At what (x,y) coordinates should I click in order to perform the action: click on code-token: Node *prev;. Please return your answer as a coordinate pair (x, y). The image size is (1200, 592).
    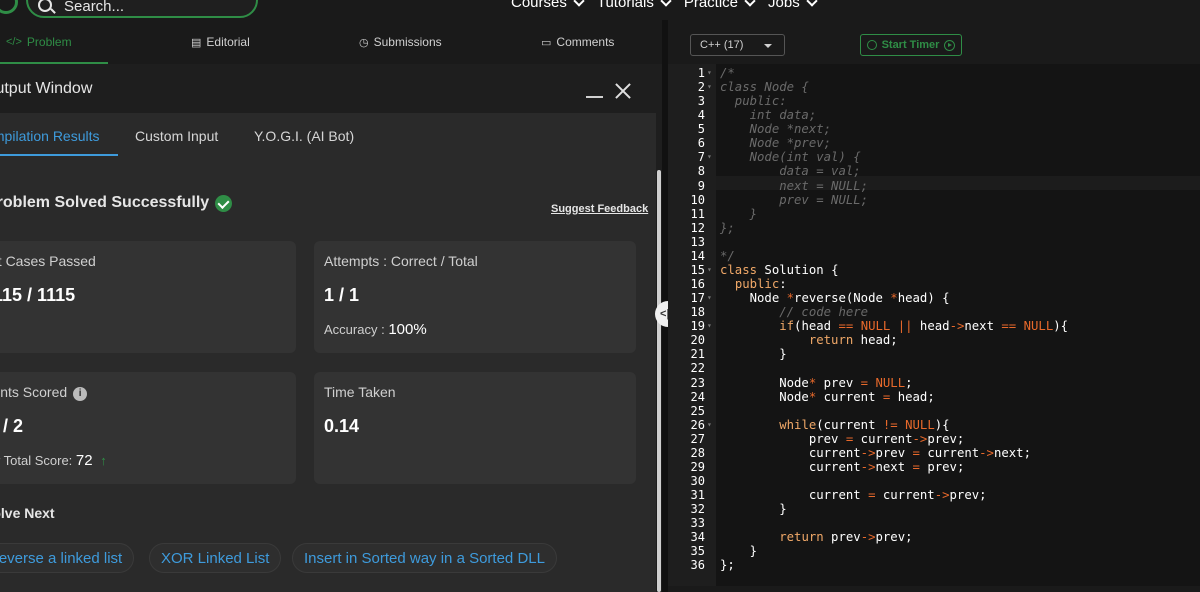
    Looking at the image, I should click on (776, 143).